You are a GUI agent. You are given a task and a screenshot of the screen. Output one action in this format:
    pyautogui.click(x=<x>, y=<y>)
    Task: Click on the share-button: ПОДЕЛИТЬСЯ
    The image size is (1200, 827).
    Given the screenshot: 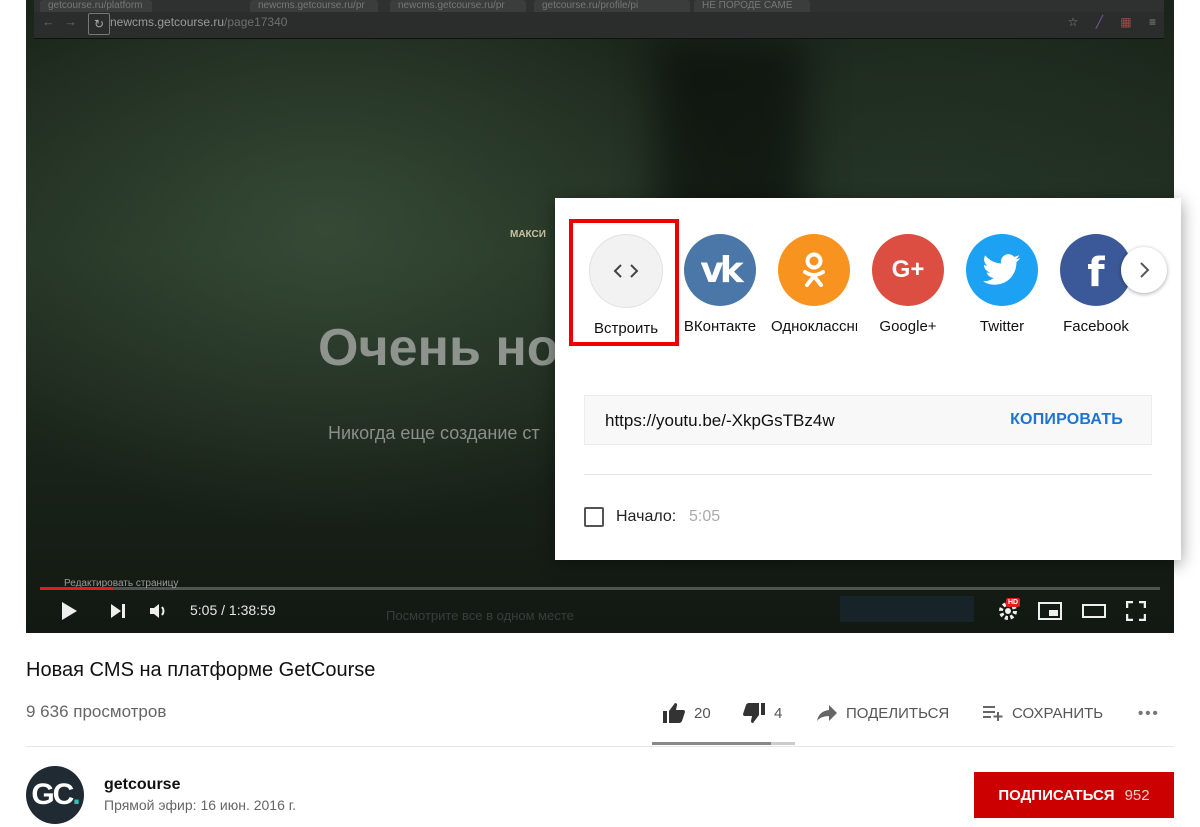 What is the action you would take?
    pyautogui.click(x=882, y=713)
    